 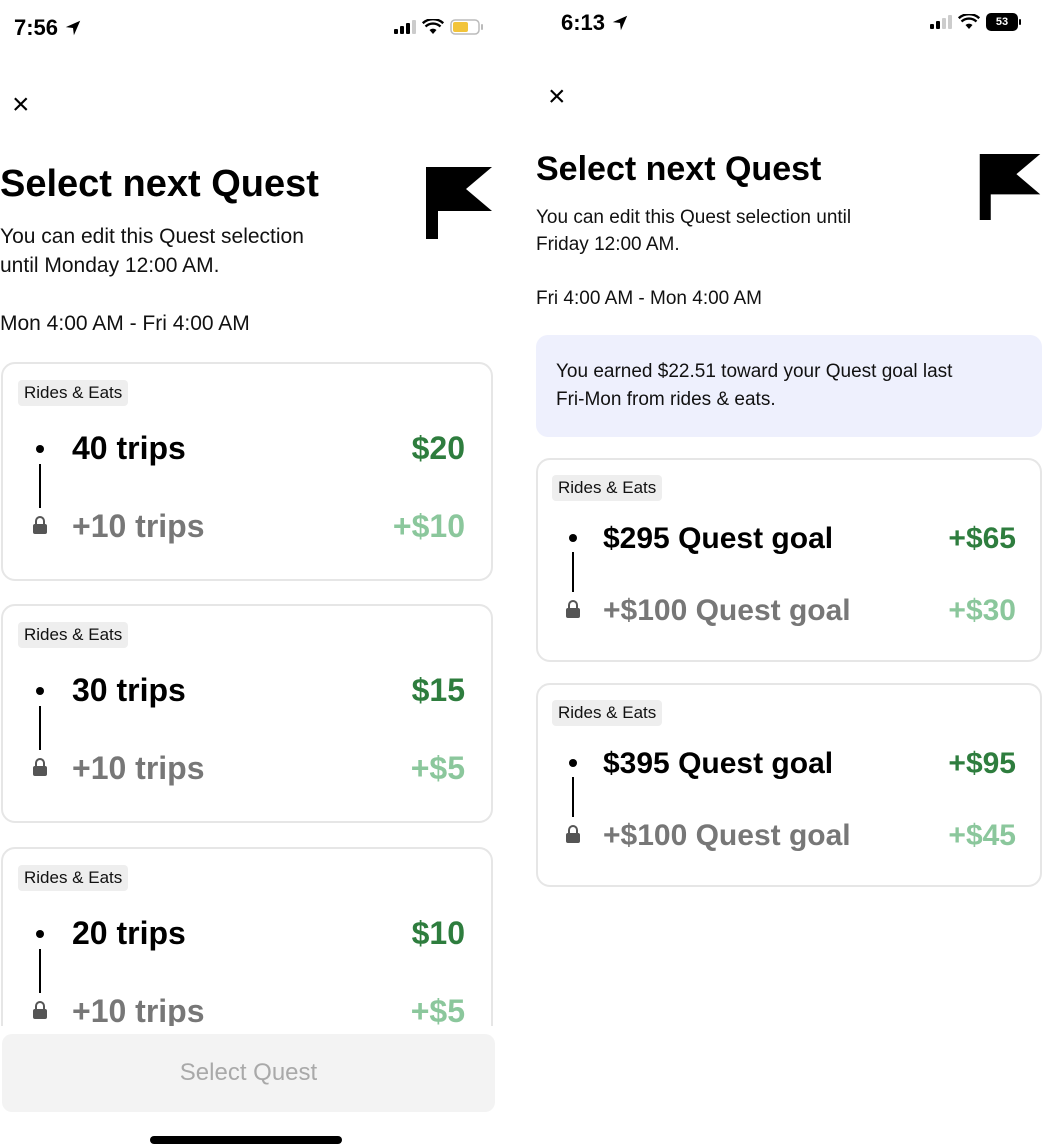 What do you see at coordinates (438, 690) in the screenshot?
I see `goal-amount: $15` at bounding box center [438, 690].